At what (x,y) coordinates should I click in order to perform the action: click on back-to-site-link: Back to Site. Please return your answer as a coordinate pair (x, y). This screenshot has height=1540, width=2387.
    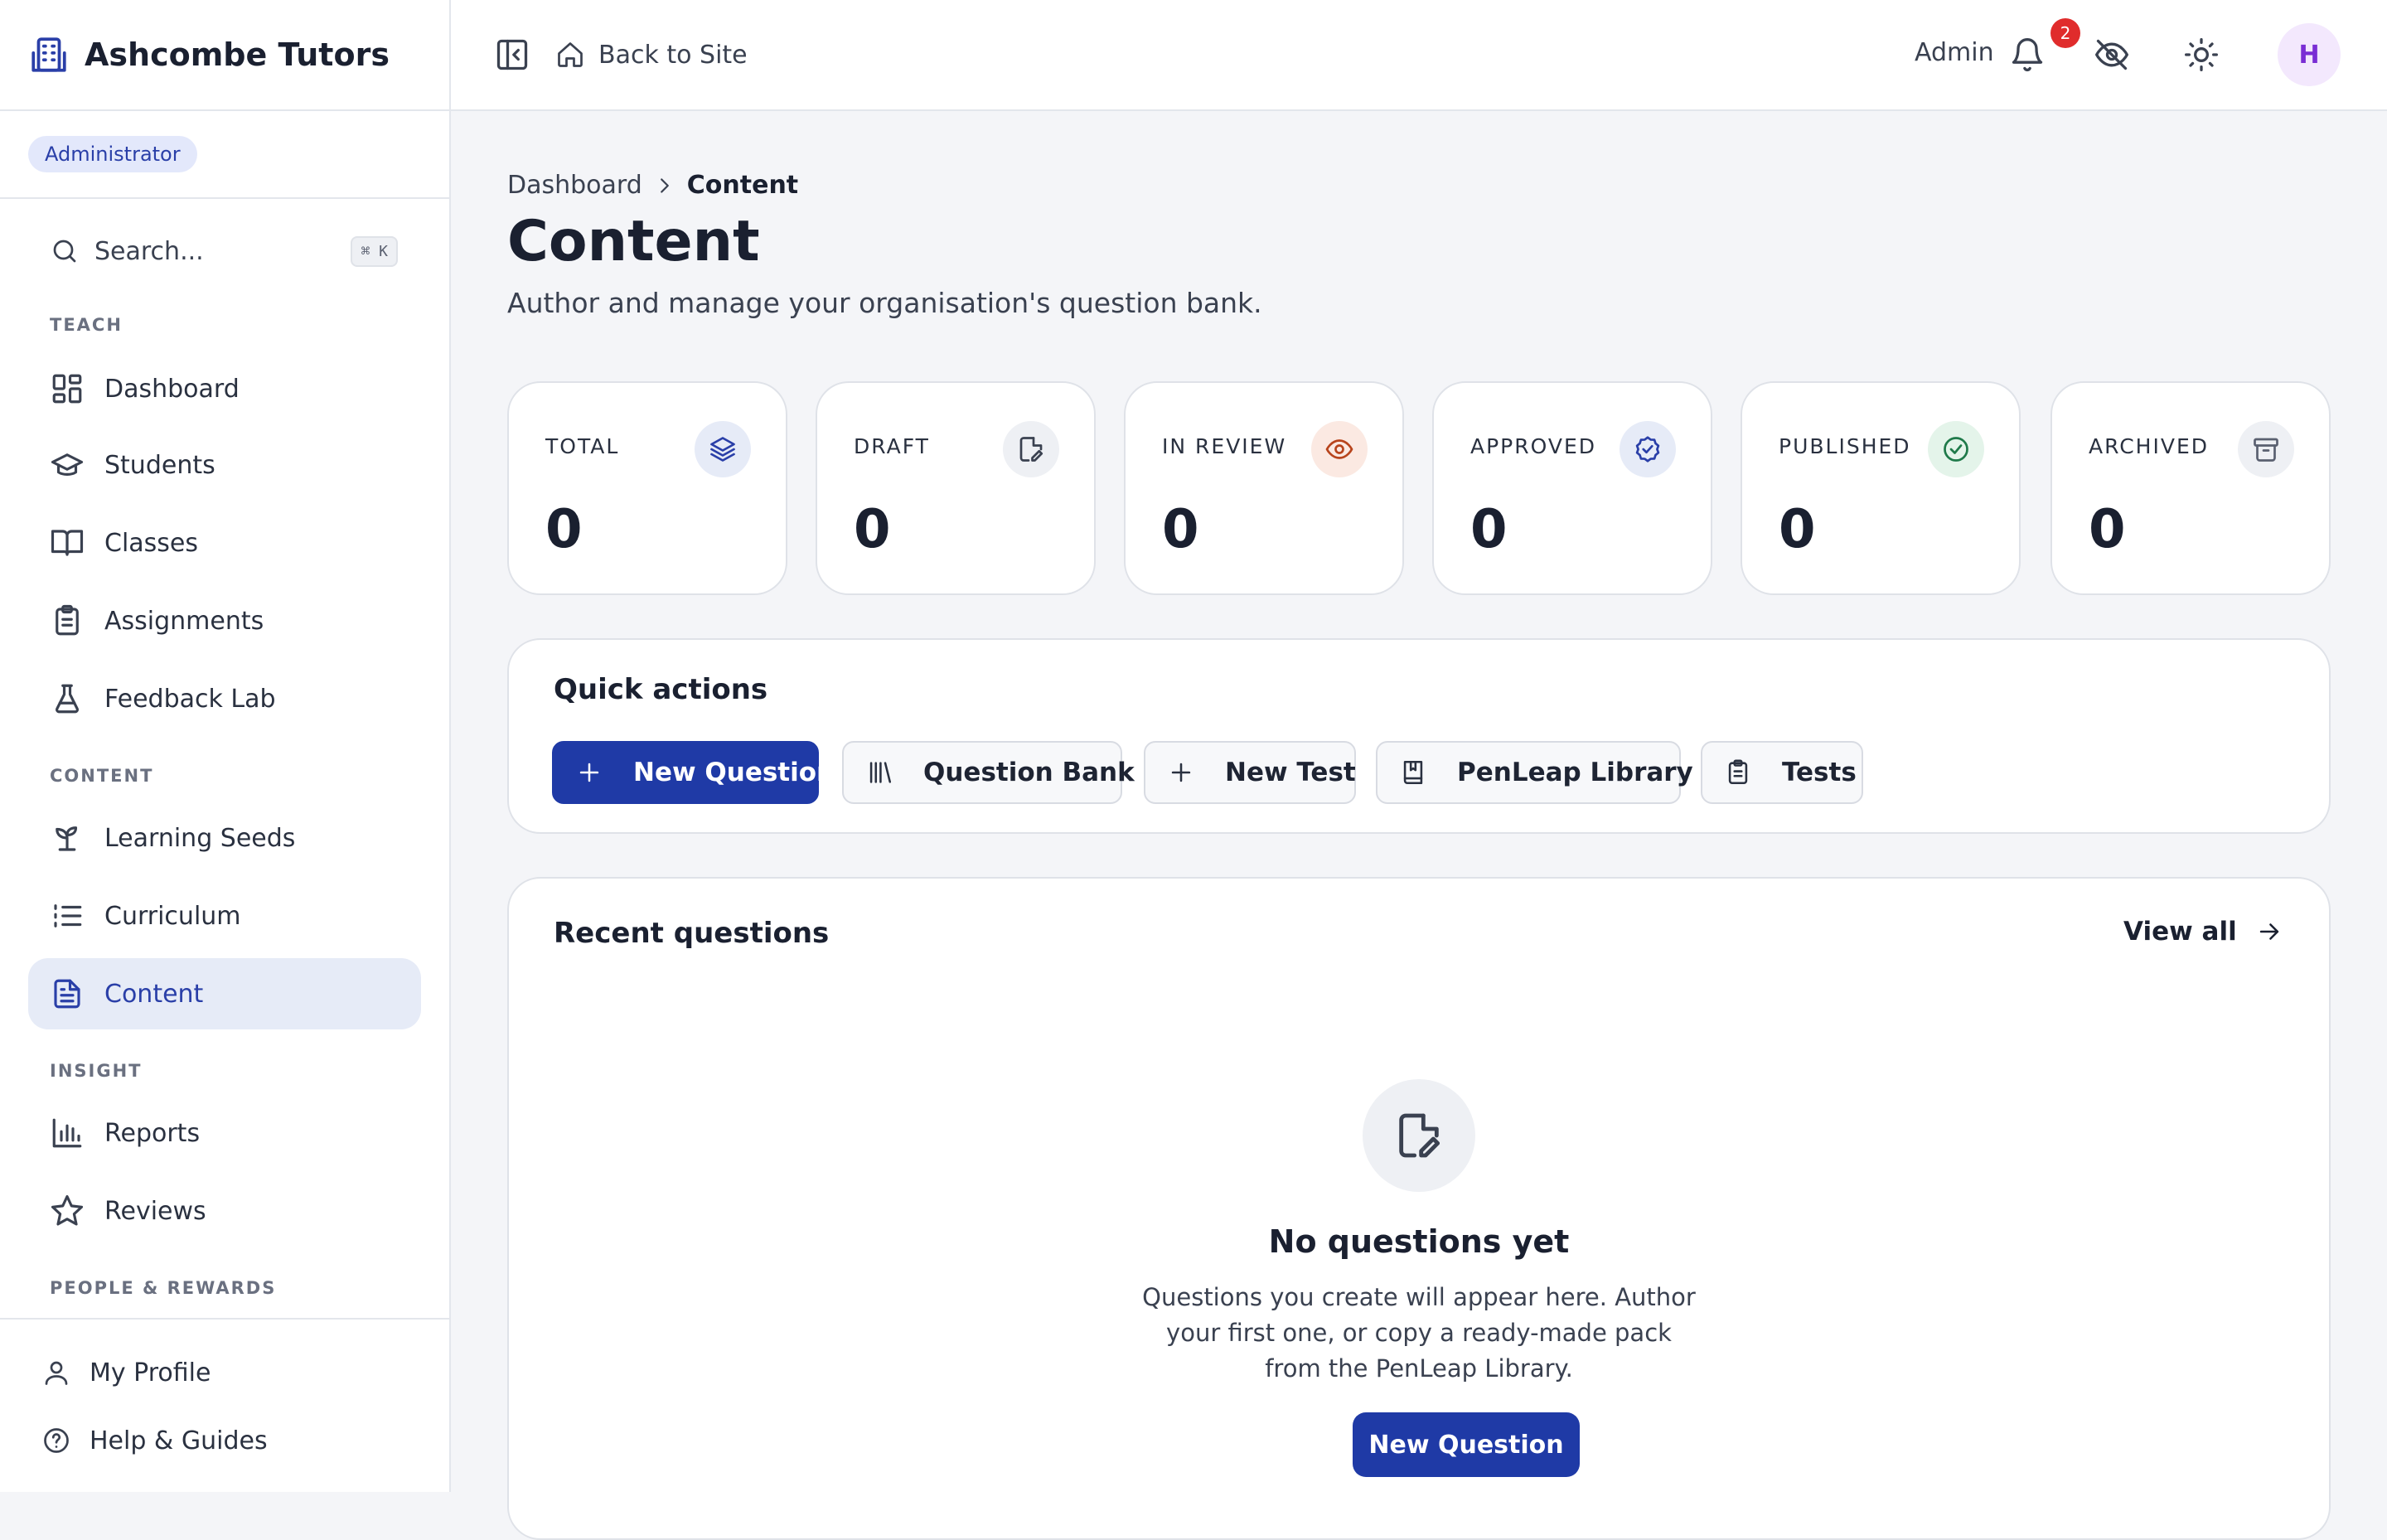
    Looking at the image, I should click on (651, 55).